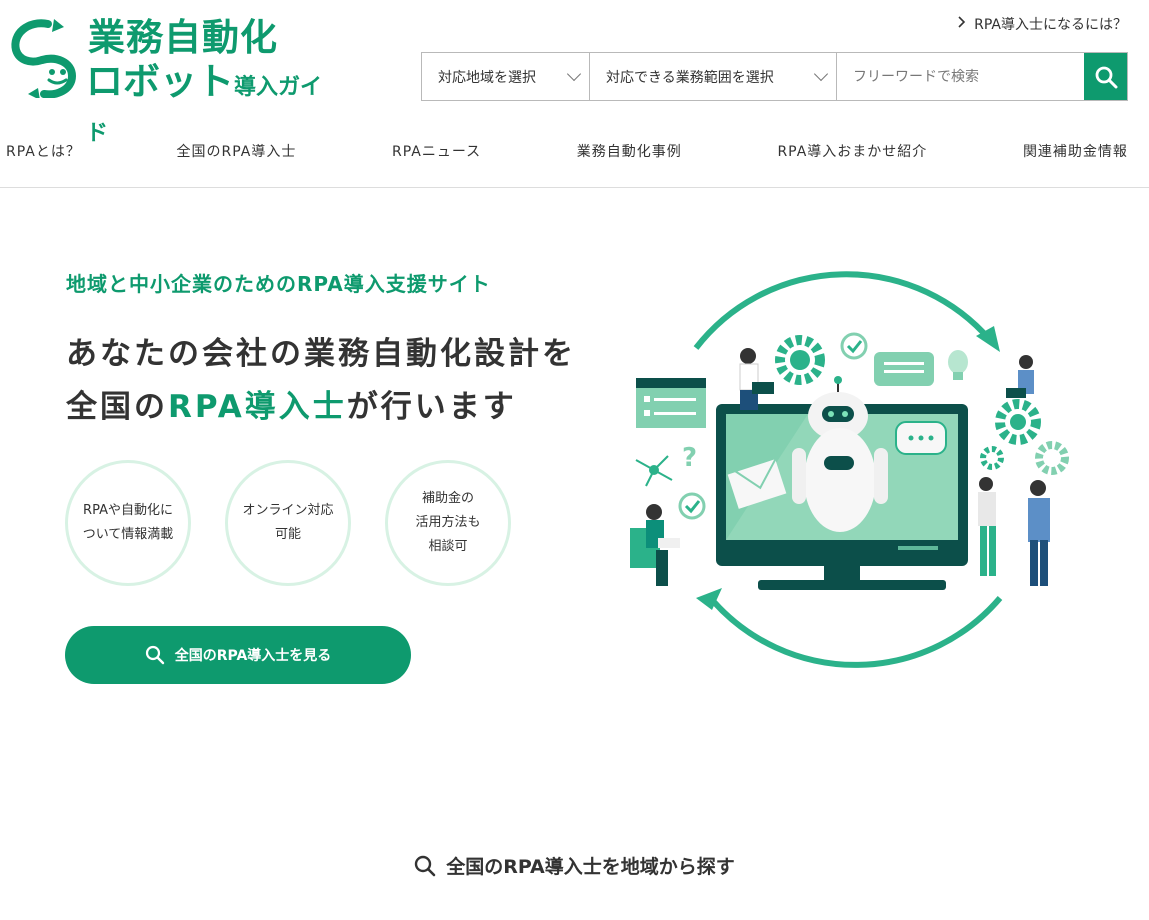 The width and height of the screenshot is (1149, 920). What do you see at coordinates (128, 523) in the screenshot?
I see `feature-bubble: RPAや自動化に ついて情報満載` at bounding box center [128, 523].